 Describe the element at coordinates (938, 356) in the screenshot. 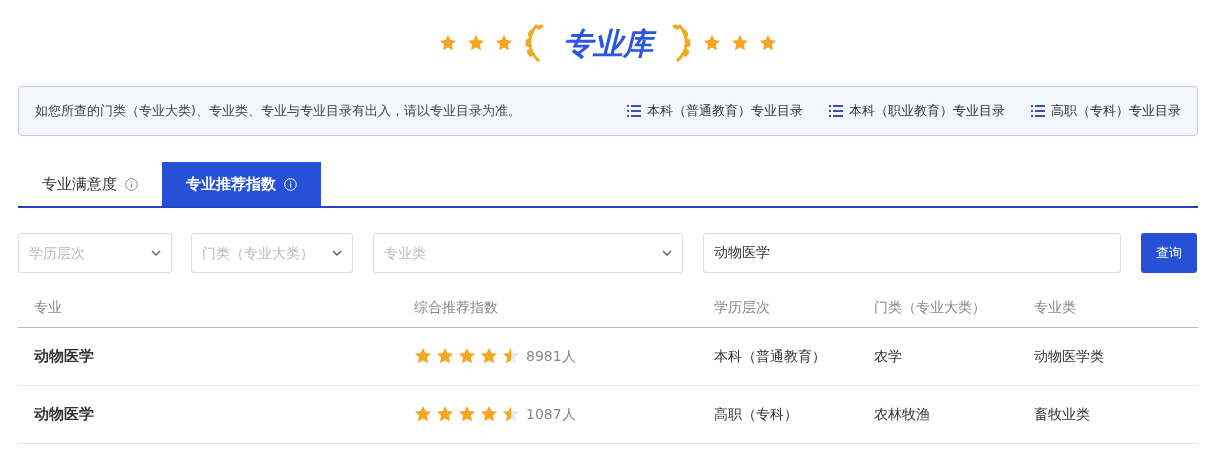

I see `table-cell: 农学` at that location.